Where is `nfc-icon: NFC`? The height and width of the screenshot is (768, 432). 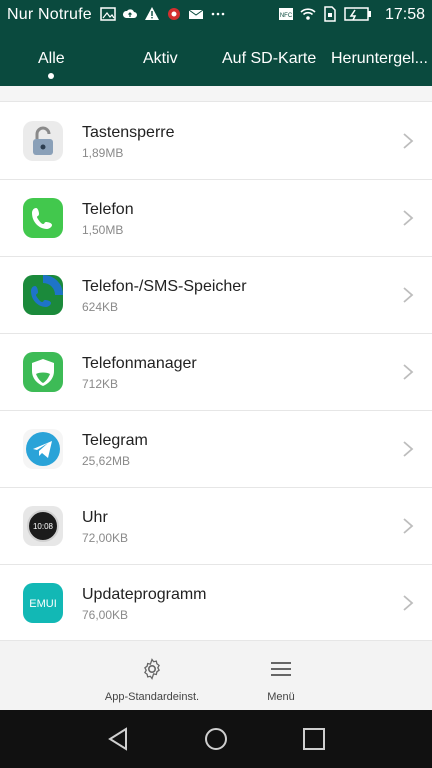
nfc-icon: NFC is located at coordinates (286, 14).